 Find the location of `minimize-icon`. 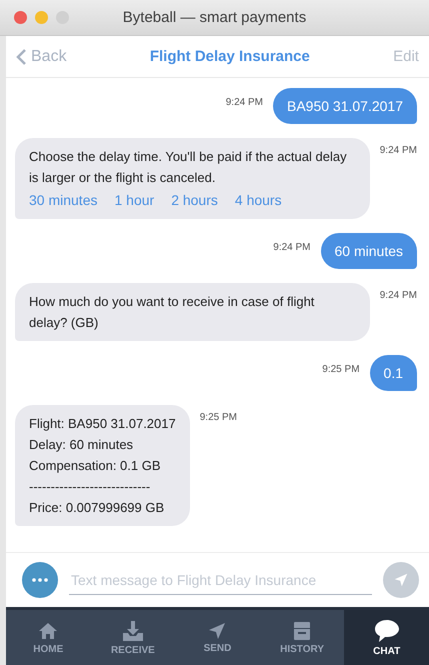

minimize-icon is located at coordinates (41, 17).